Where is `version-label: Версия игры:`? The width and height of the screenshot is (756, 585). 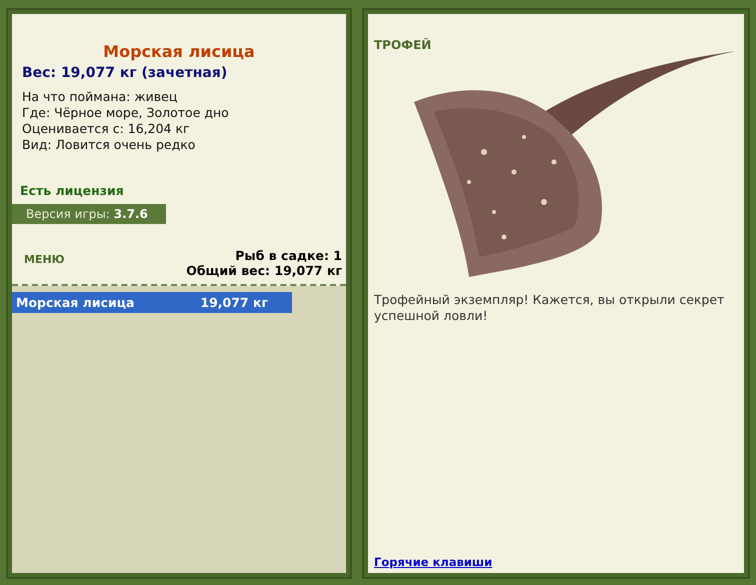
version-label: Версия игры: is located at coordinates (68, 214).